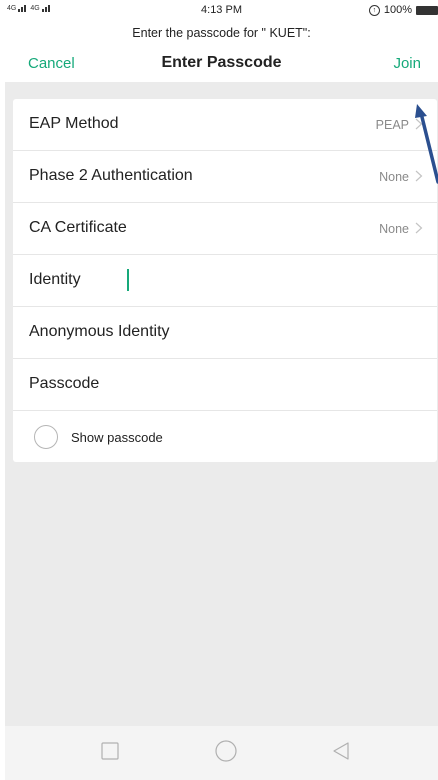 The height and width of the screenshot is (780, 438). I want to click on eap-method-value: PEAP, so click(392, 125).